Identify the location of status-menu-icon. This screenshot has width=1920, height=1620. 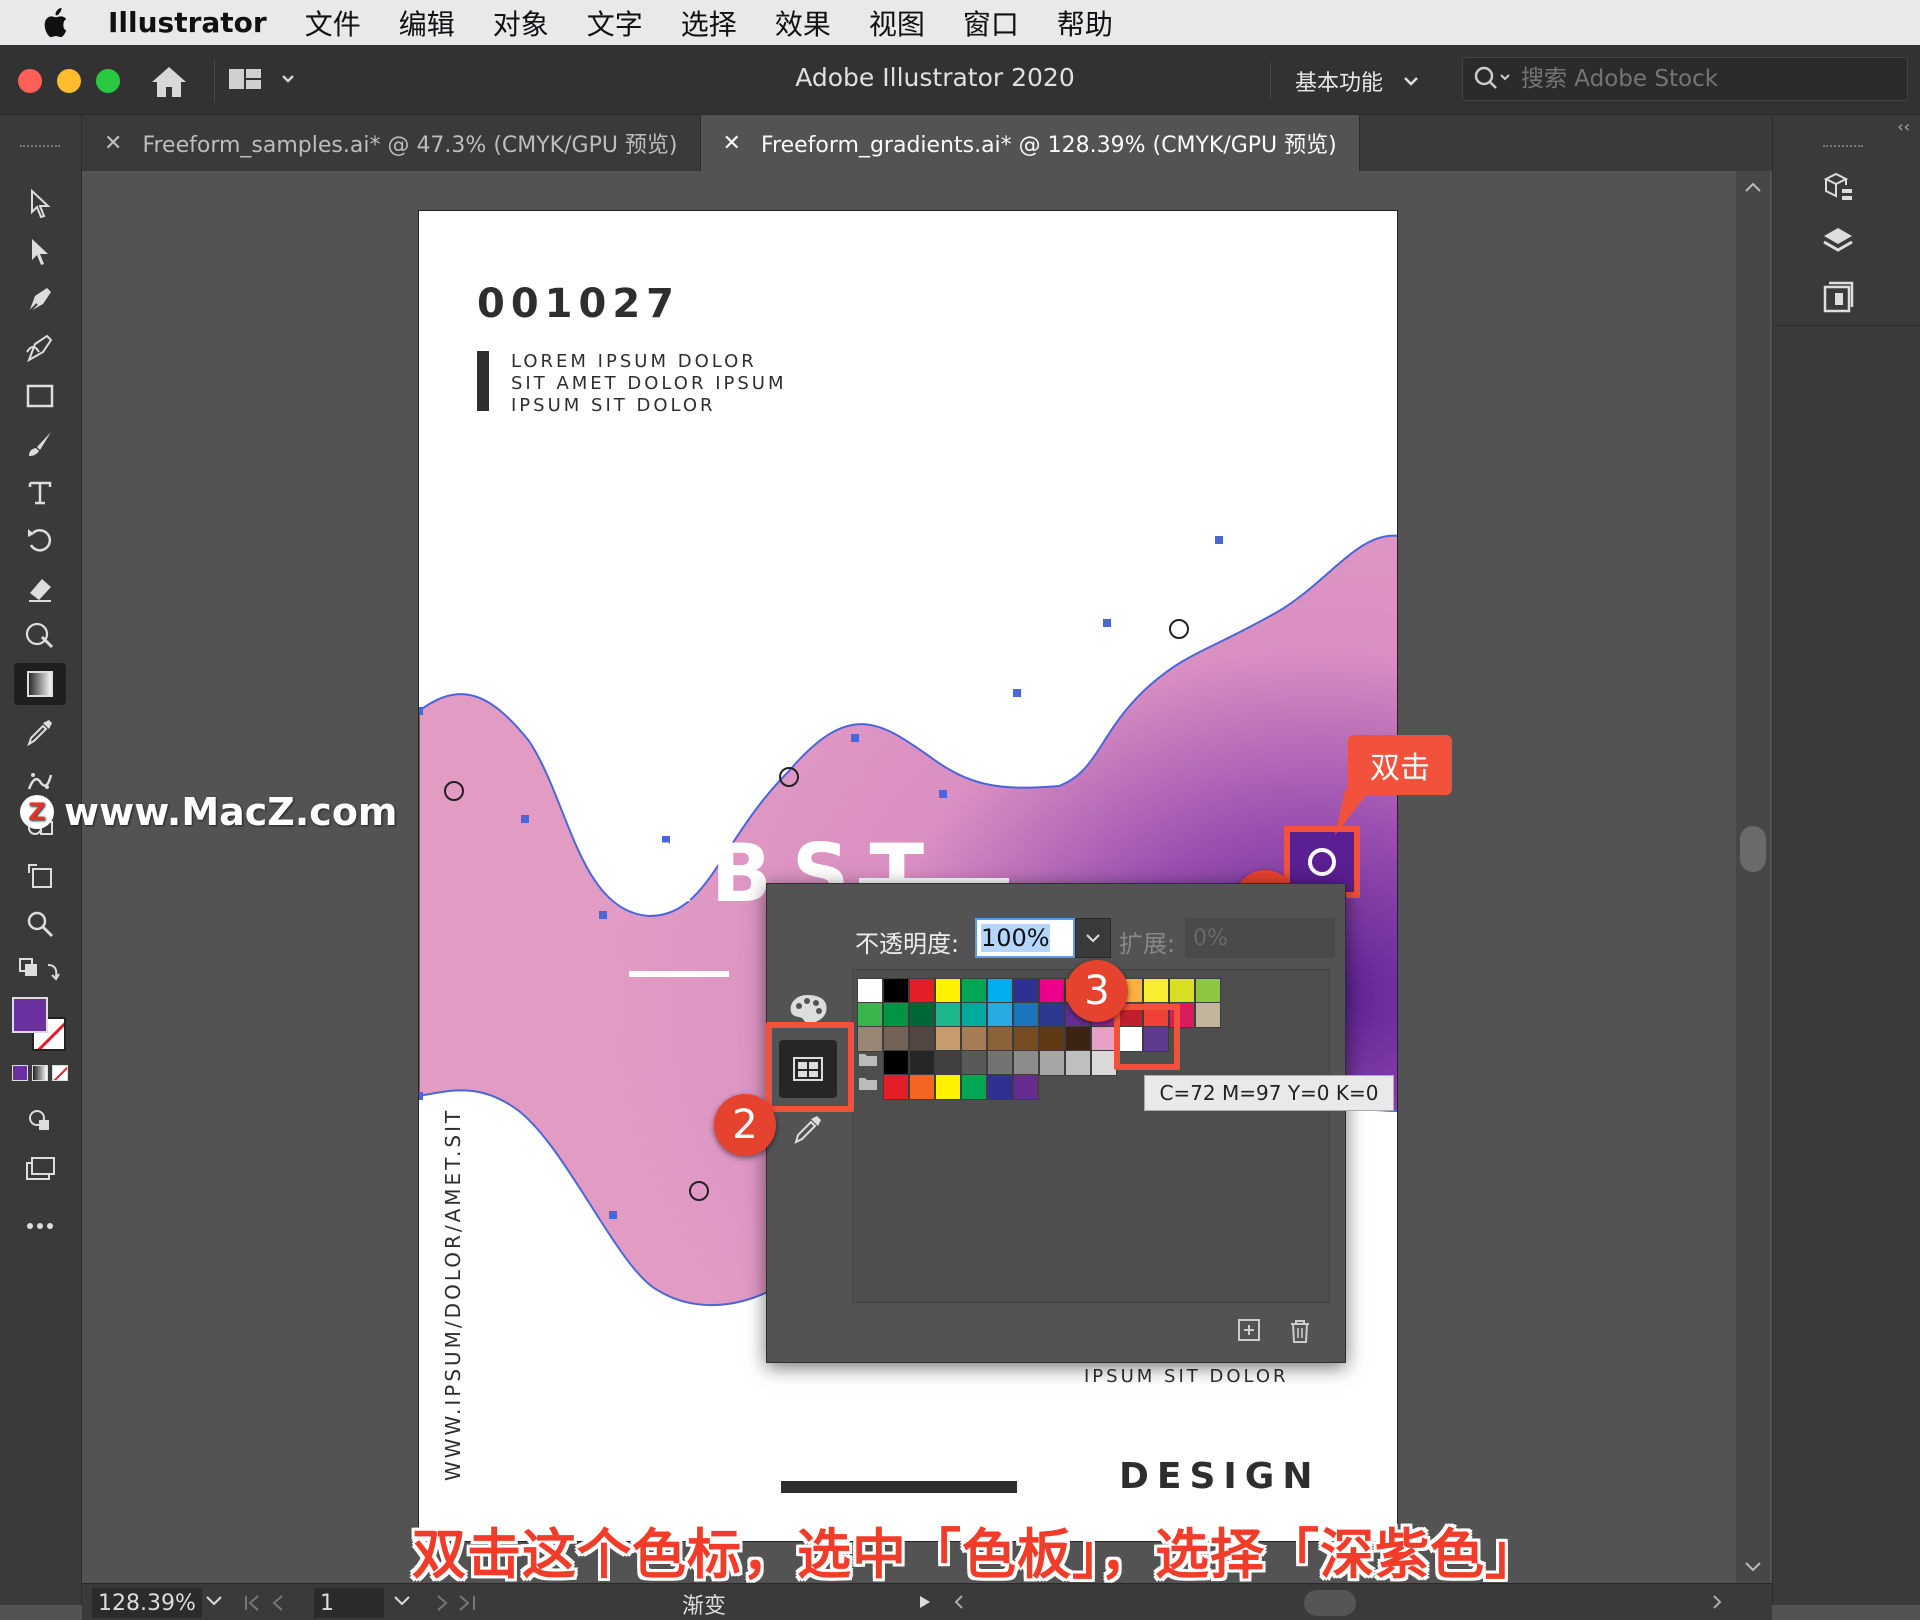
(925, 1602).